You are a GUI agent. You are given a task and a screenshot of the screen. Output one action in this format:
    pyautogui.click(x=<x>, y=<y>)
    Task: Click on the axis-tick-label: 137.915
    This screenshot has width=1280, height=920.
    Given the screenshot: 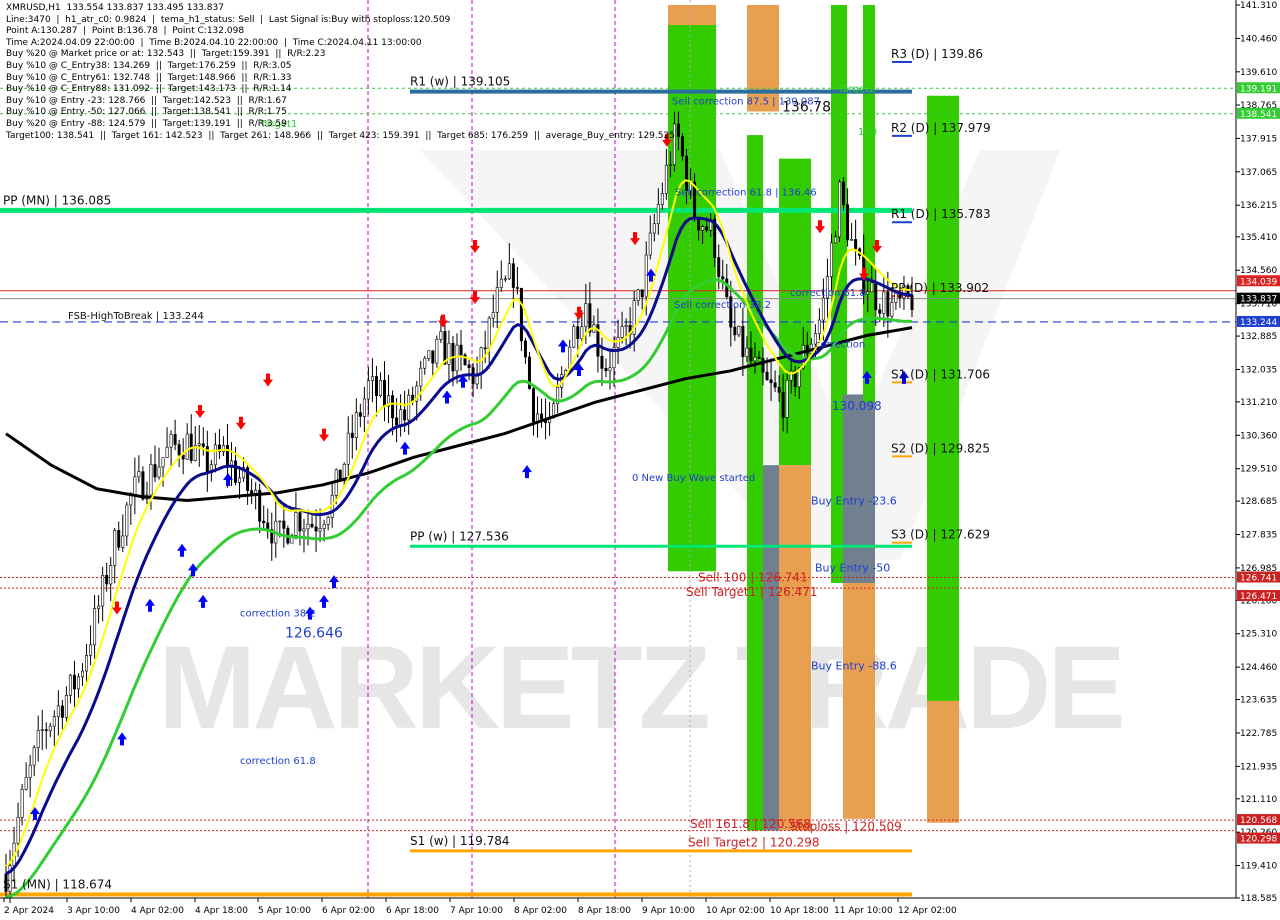 What is the action you would take?
    pyautogui.click(x=1258, y=139)
    